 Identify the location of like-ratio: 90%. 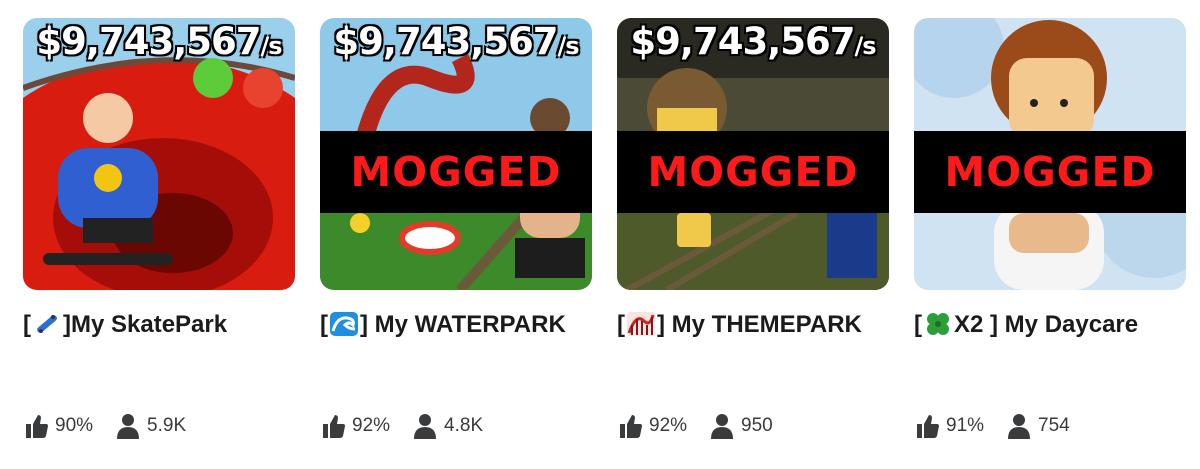
(58, 426).